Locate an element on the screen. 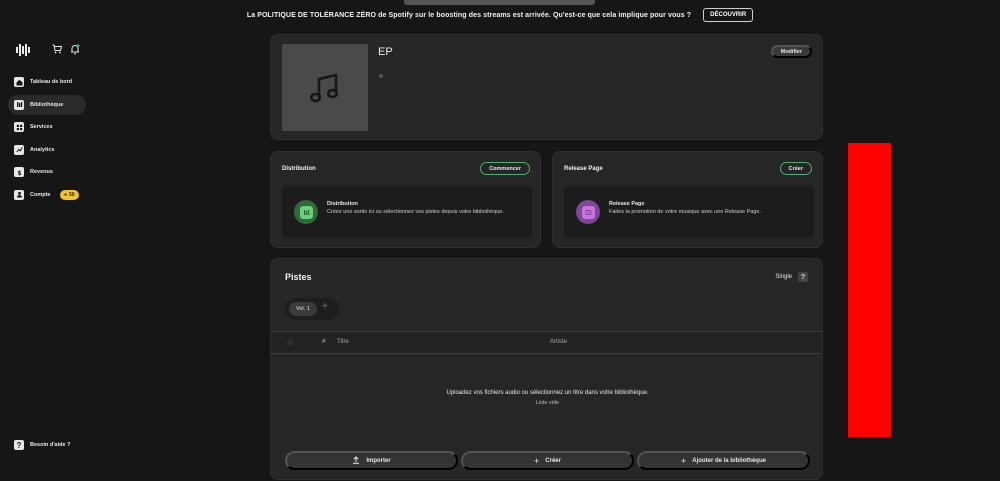 This screenshot has height=481, width=1000. sidebar-item-account: Compte ● 50 is located at coordinates (47, 195).